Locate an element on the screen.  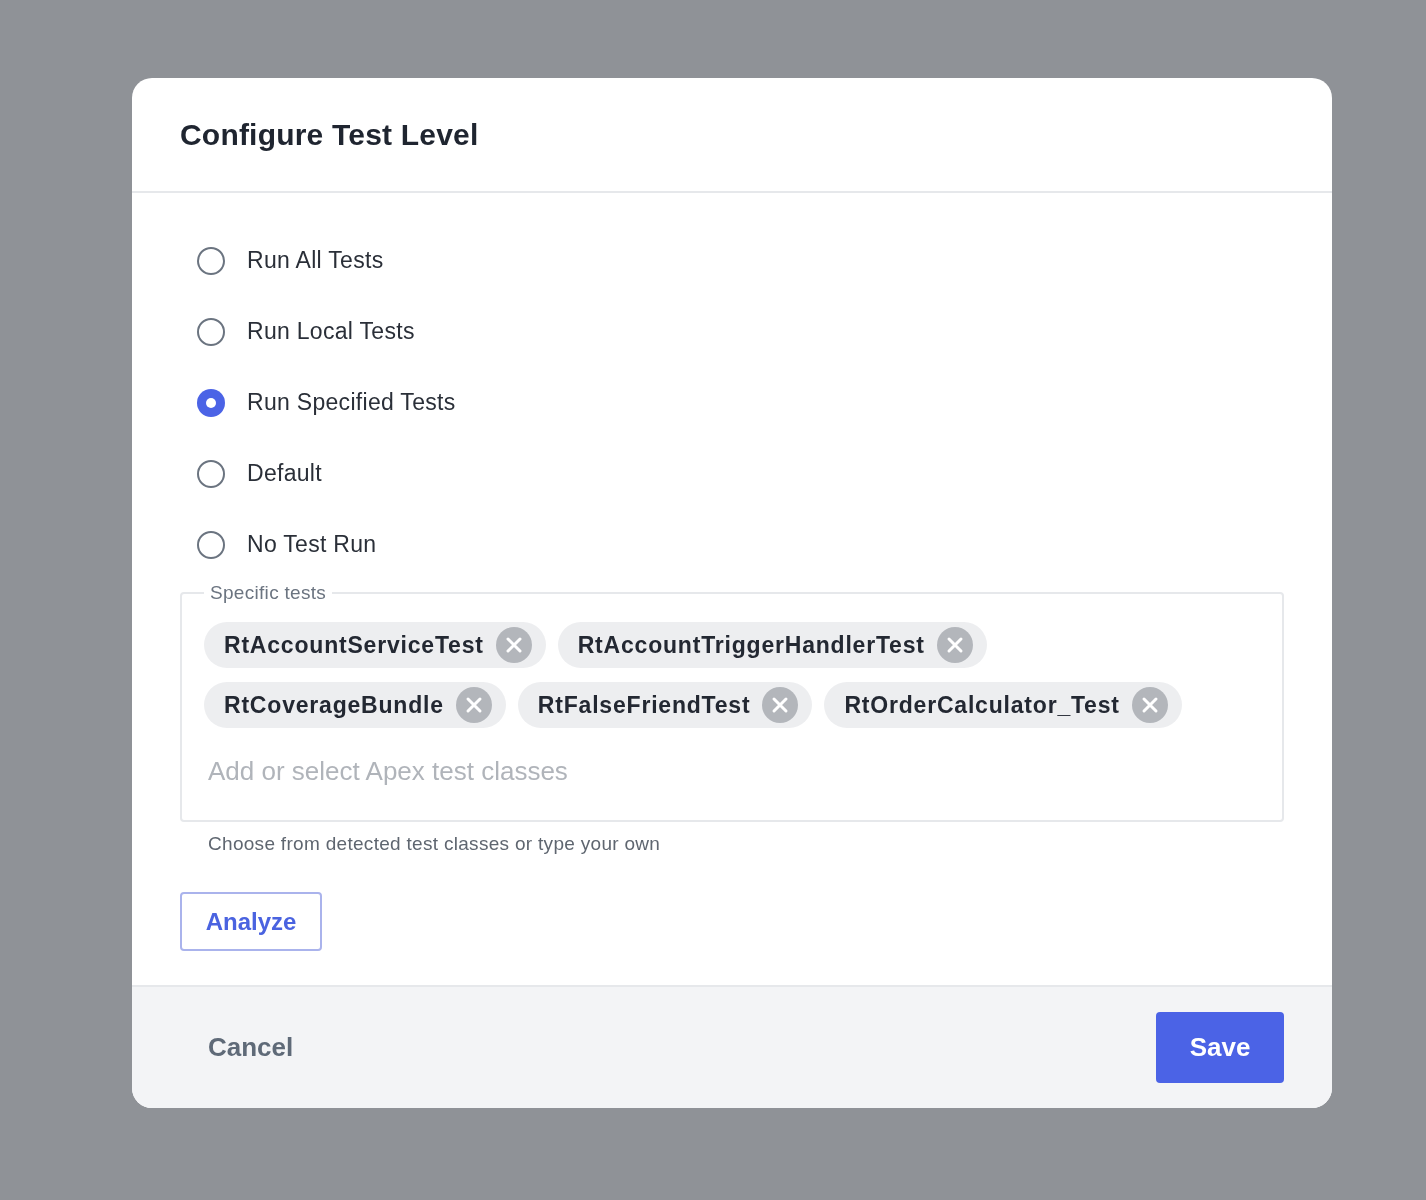
option-label: No Test Run is located at coordinates (312, 544).